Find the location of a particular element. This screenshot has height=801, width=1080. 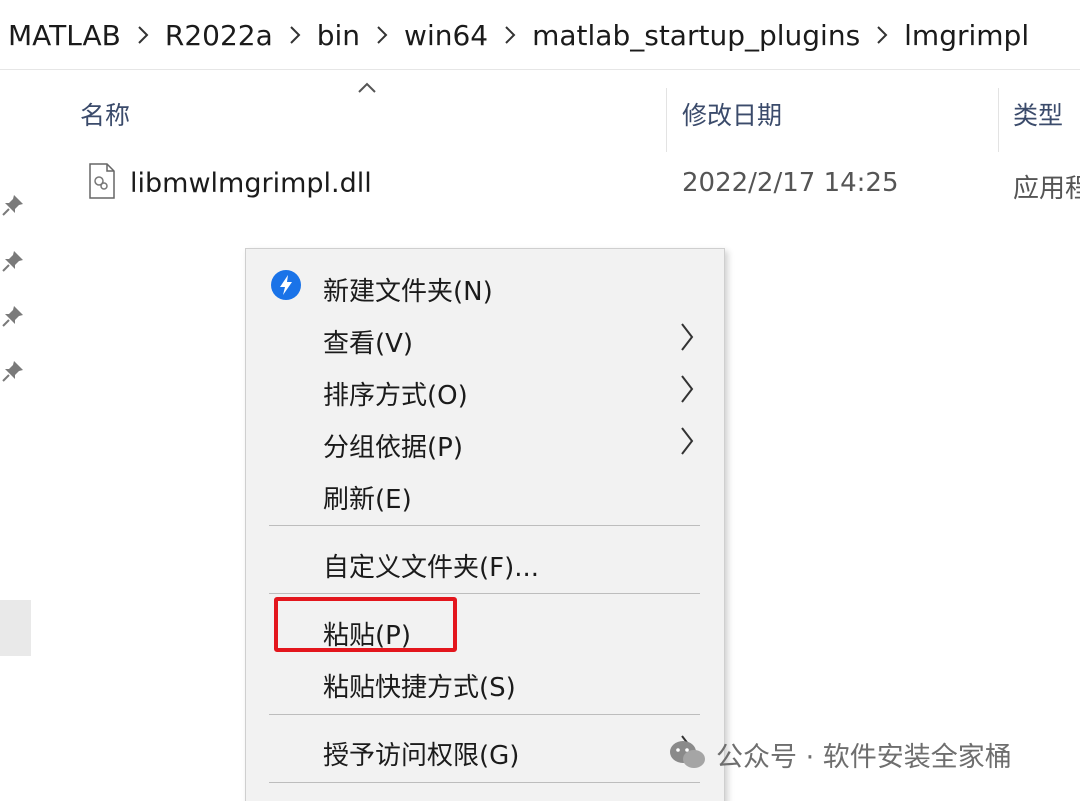

shield-icon is located at coordinates (286, 287).